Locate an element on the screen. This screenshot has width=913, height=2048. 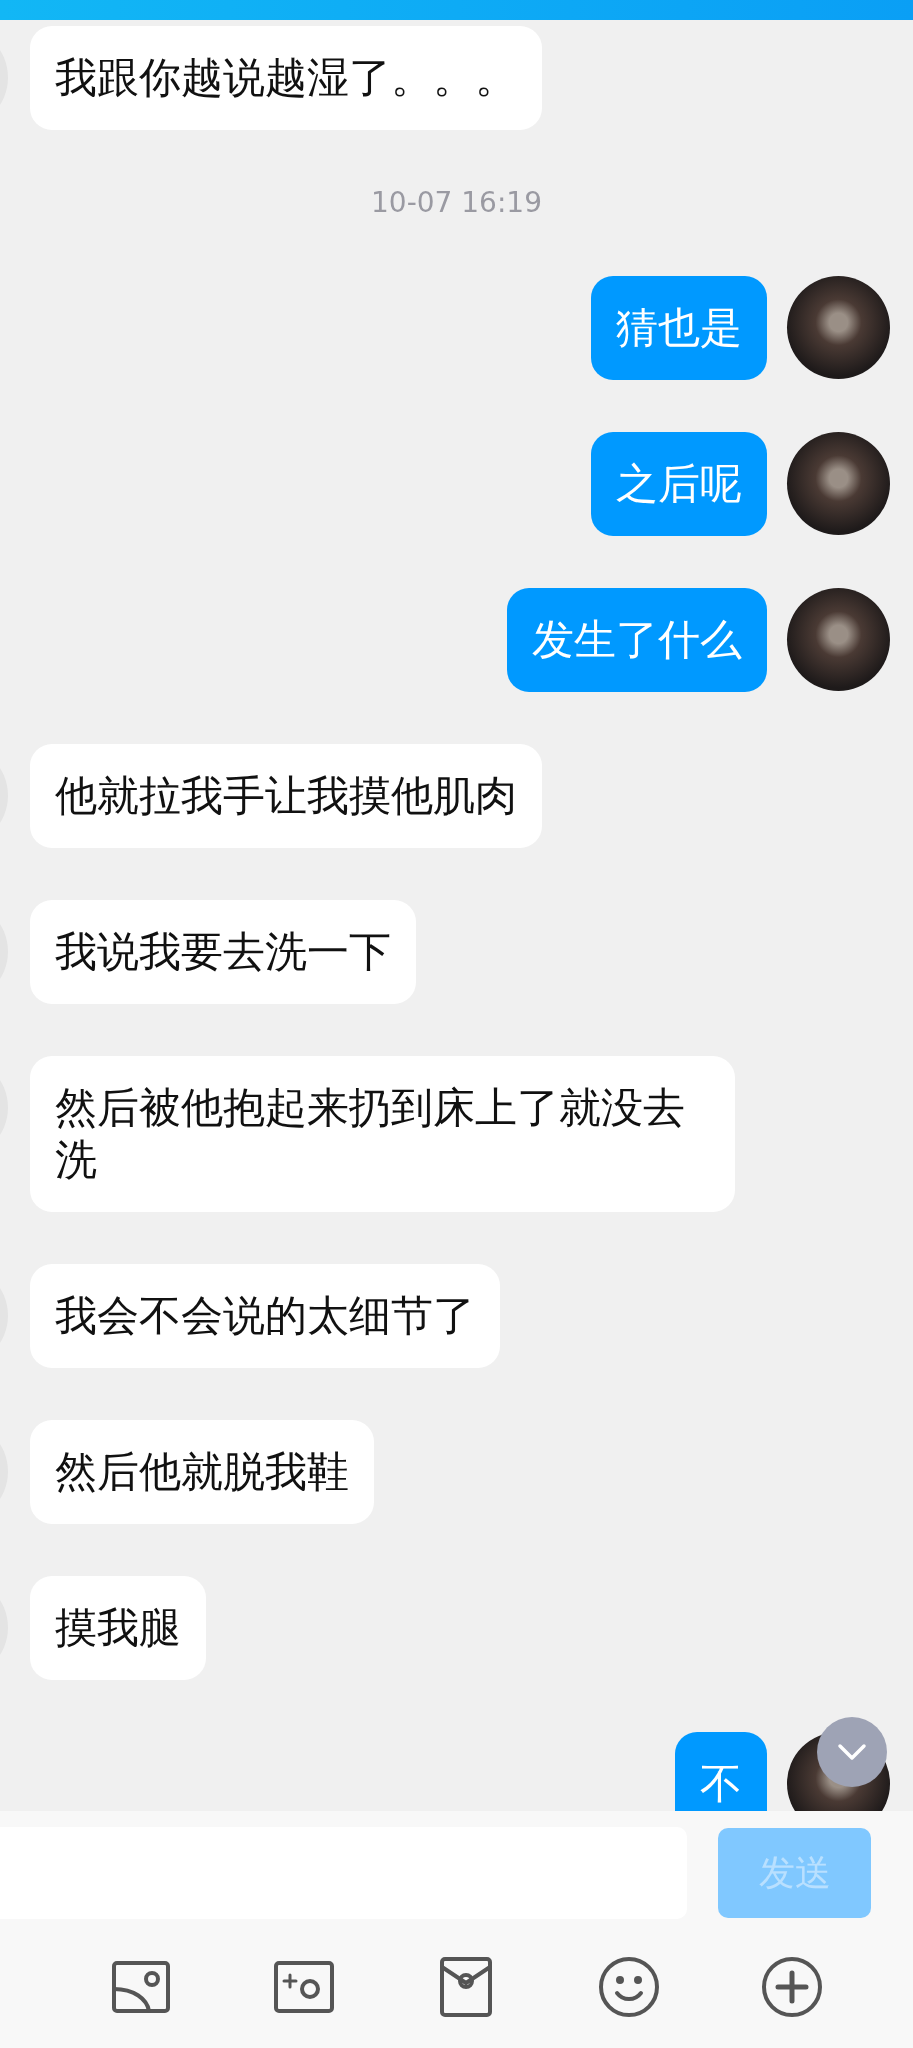
smiley-icon is located at coordinates (629, 1986).